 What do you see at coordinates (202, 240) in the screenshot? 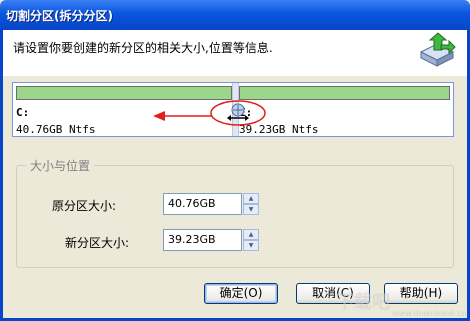
I see `new-size-input: 39.23GB` at bounding box center [202, 240].